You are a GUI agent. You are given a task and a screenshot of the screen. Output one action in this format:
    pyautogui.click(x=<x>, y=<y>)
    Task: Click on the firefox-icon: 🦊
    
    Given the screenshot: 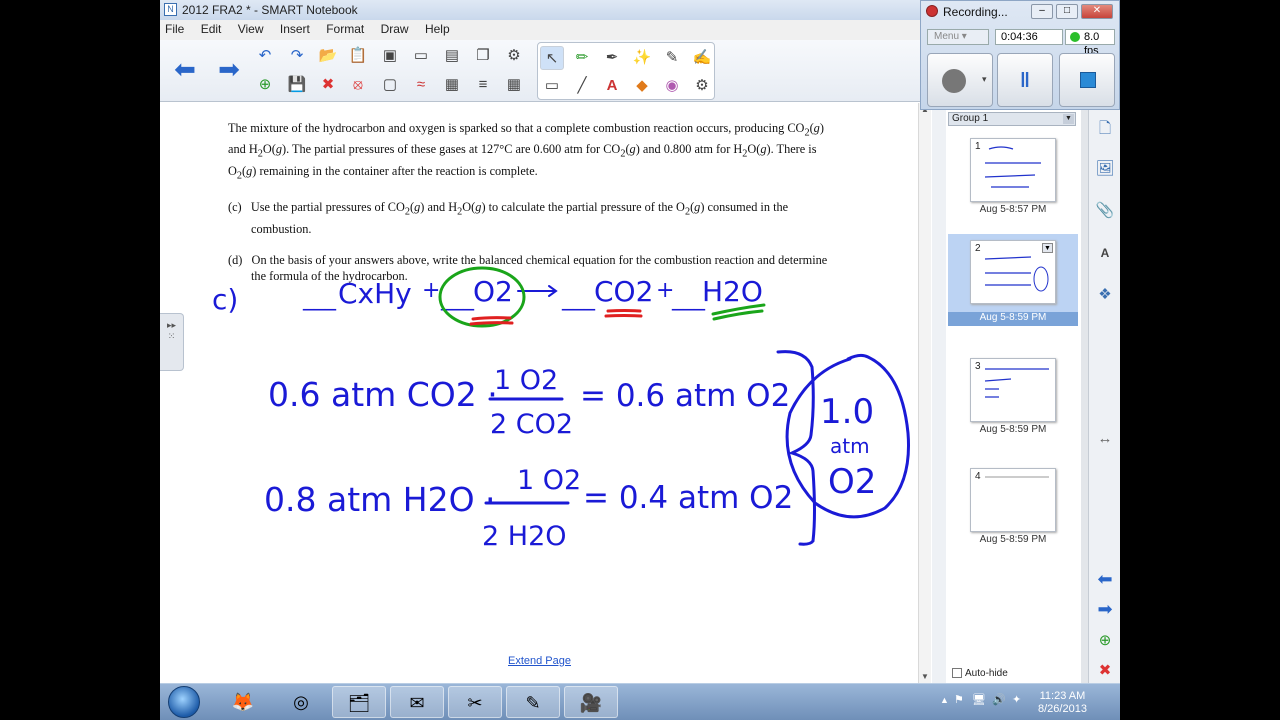 What is the action you would take?
    pyautogui.click(x=243, y=702)
    